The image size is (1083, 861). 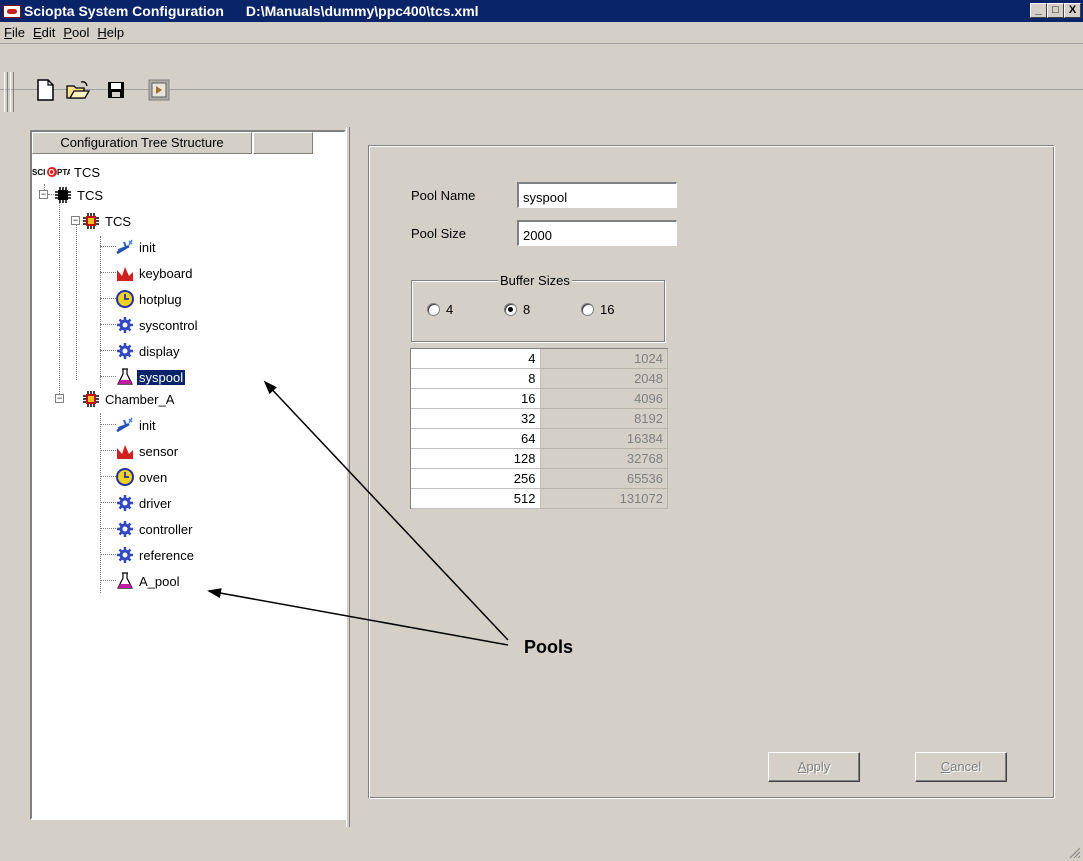 What do you see at coordinates (607, 309) in the screenshot?
I see `radio-label: 16` at bounding box center [607, 309].